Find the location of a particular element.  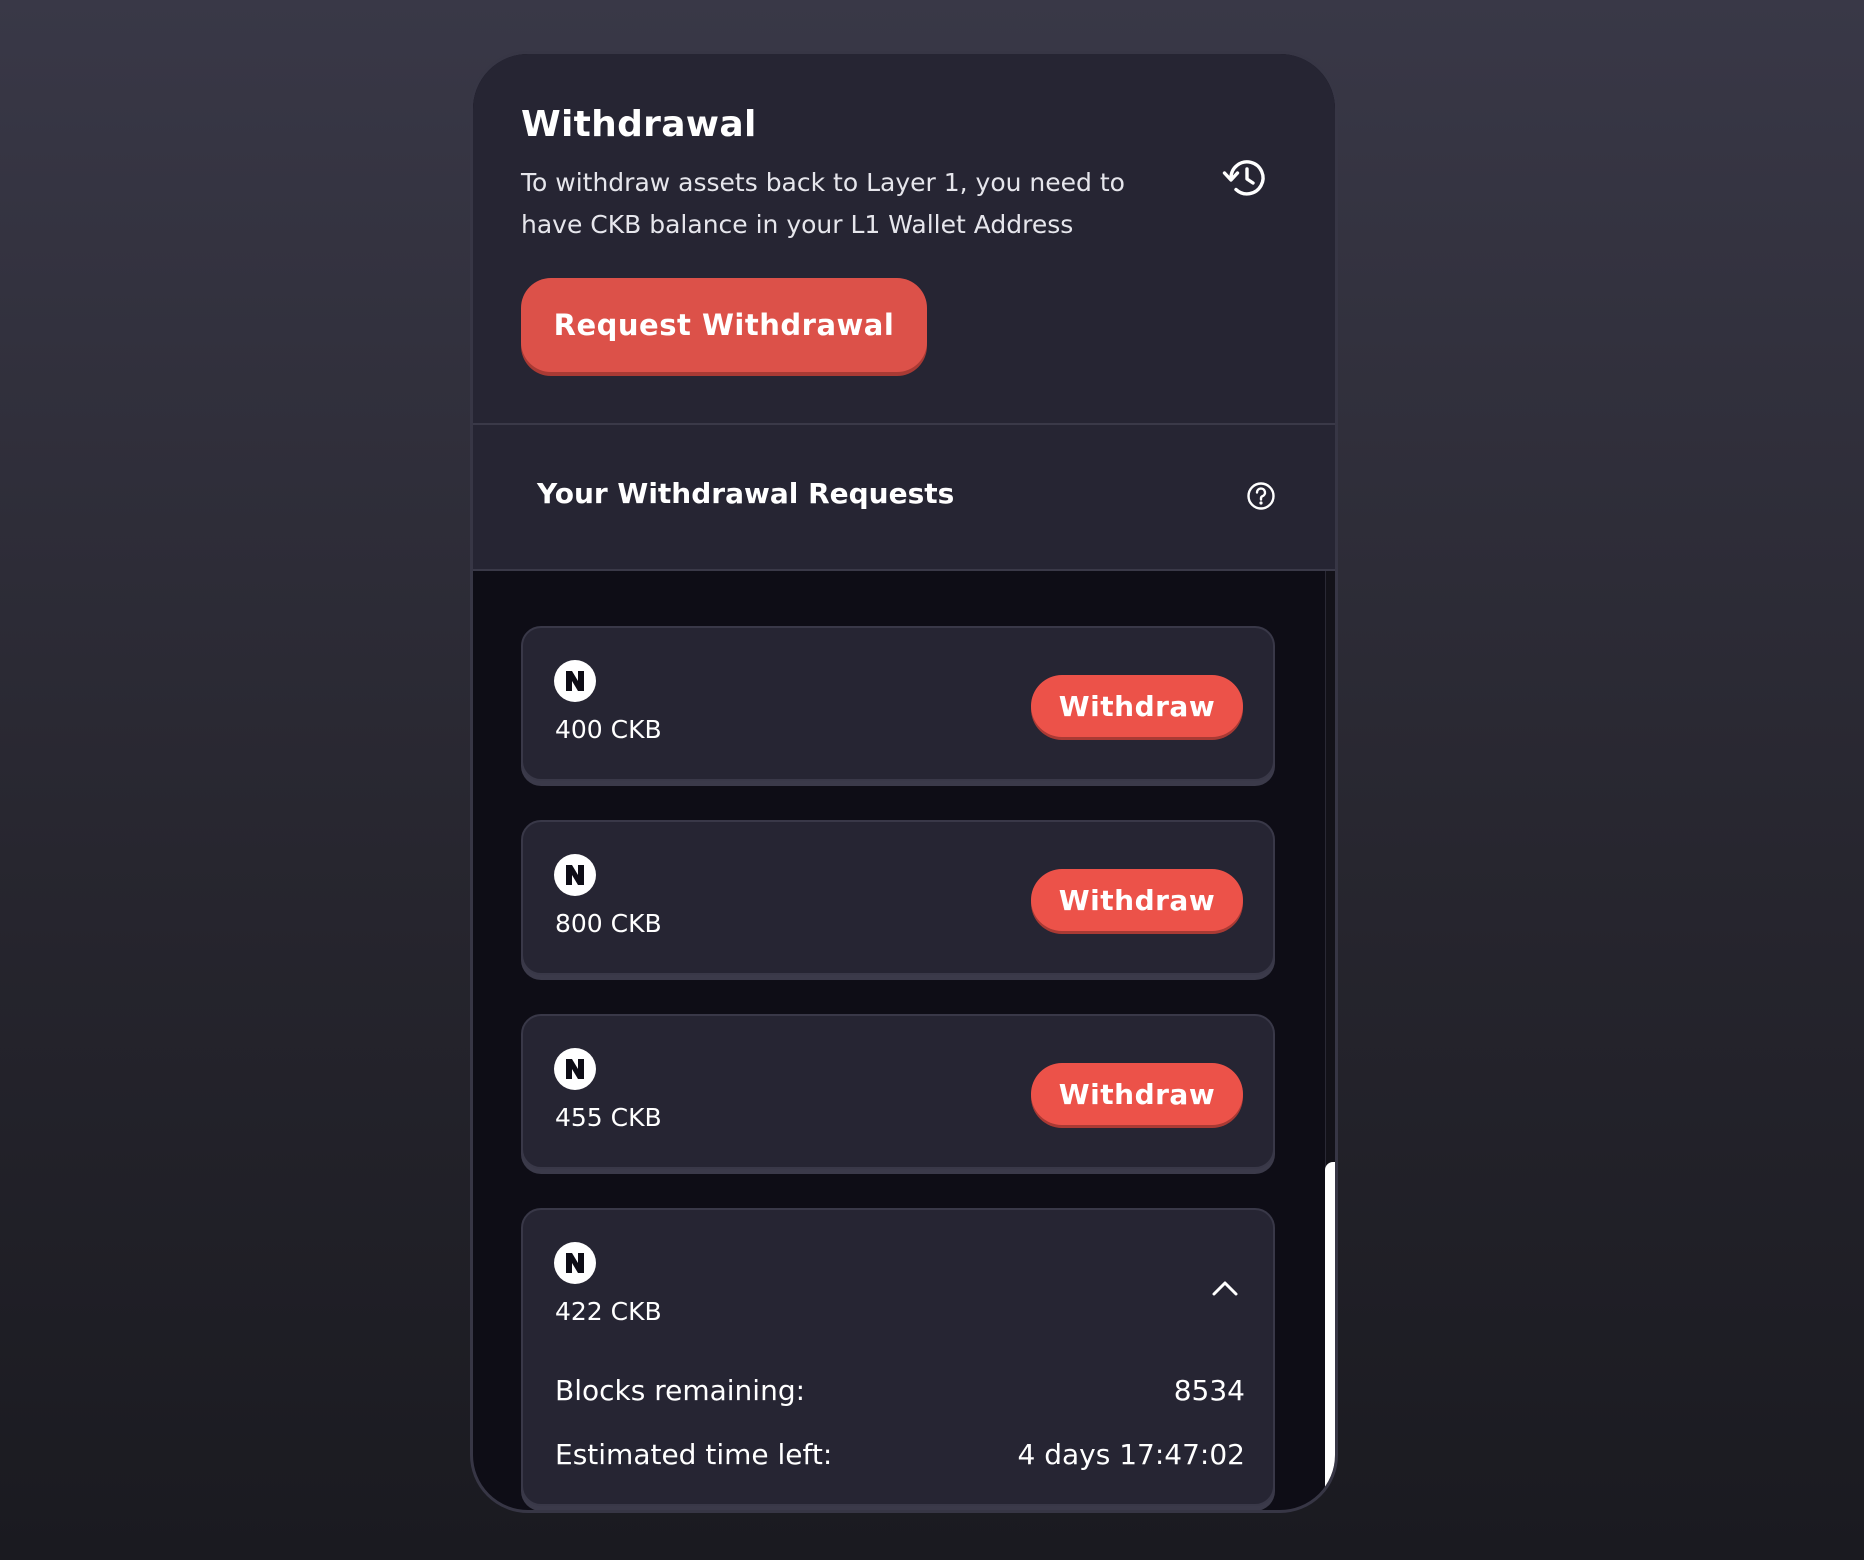

request-amount: 455 CKB is located at coordinates (608, 1117).